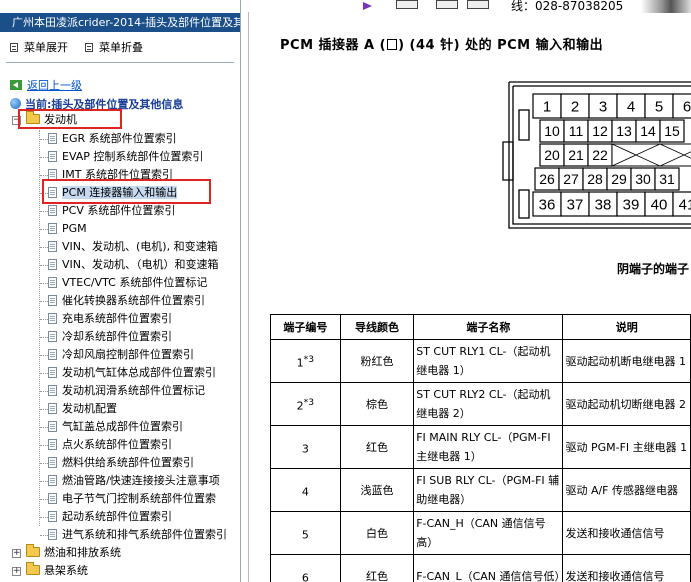 This screenshot has width=691, height=582. What do you see at coordinates (89, 408) in the screenshot?
I see `tree-item-label: 发动机配置` at bounding box center [89, 408].